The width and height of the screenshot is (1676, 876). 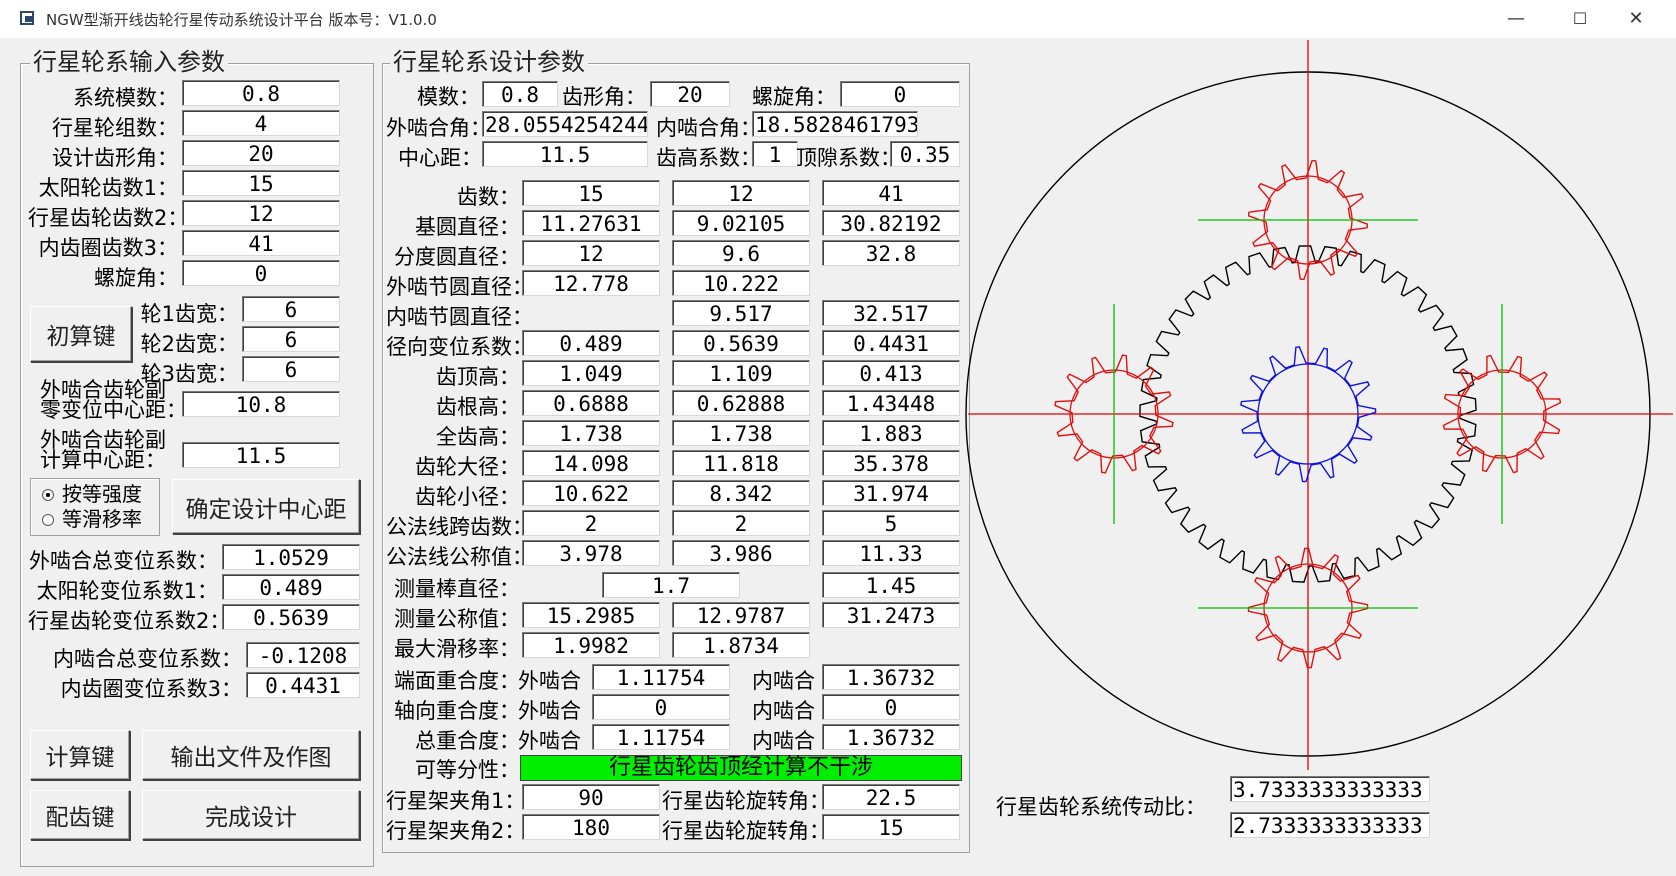 I want to click on transmission-ratio-label: 行星齿轮系统传动比：, so click(x=1101, y=807).